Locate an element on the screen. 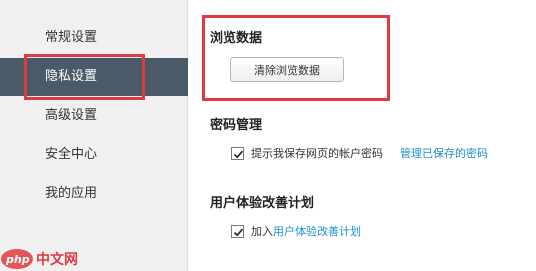  manage-saved-passwords-link: 管理已保存的密码 is located at coordinates (444, 153).